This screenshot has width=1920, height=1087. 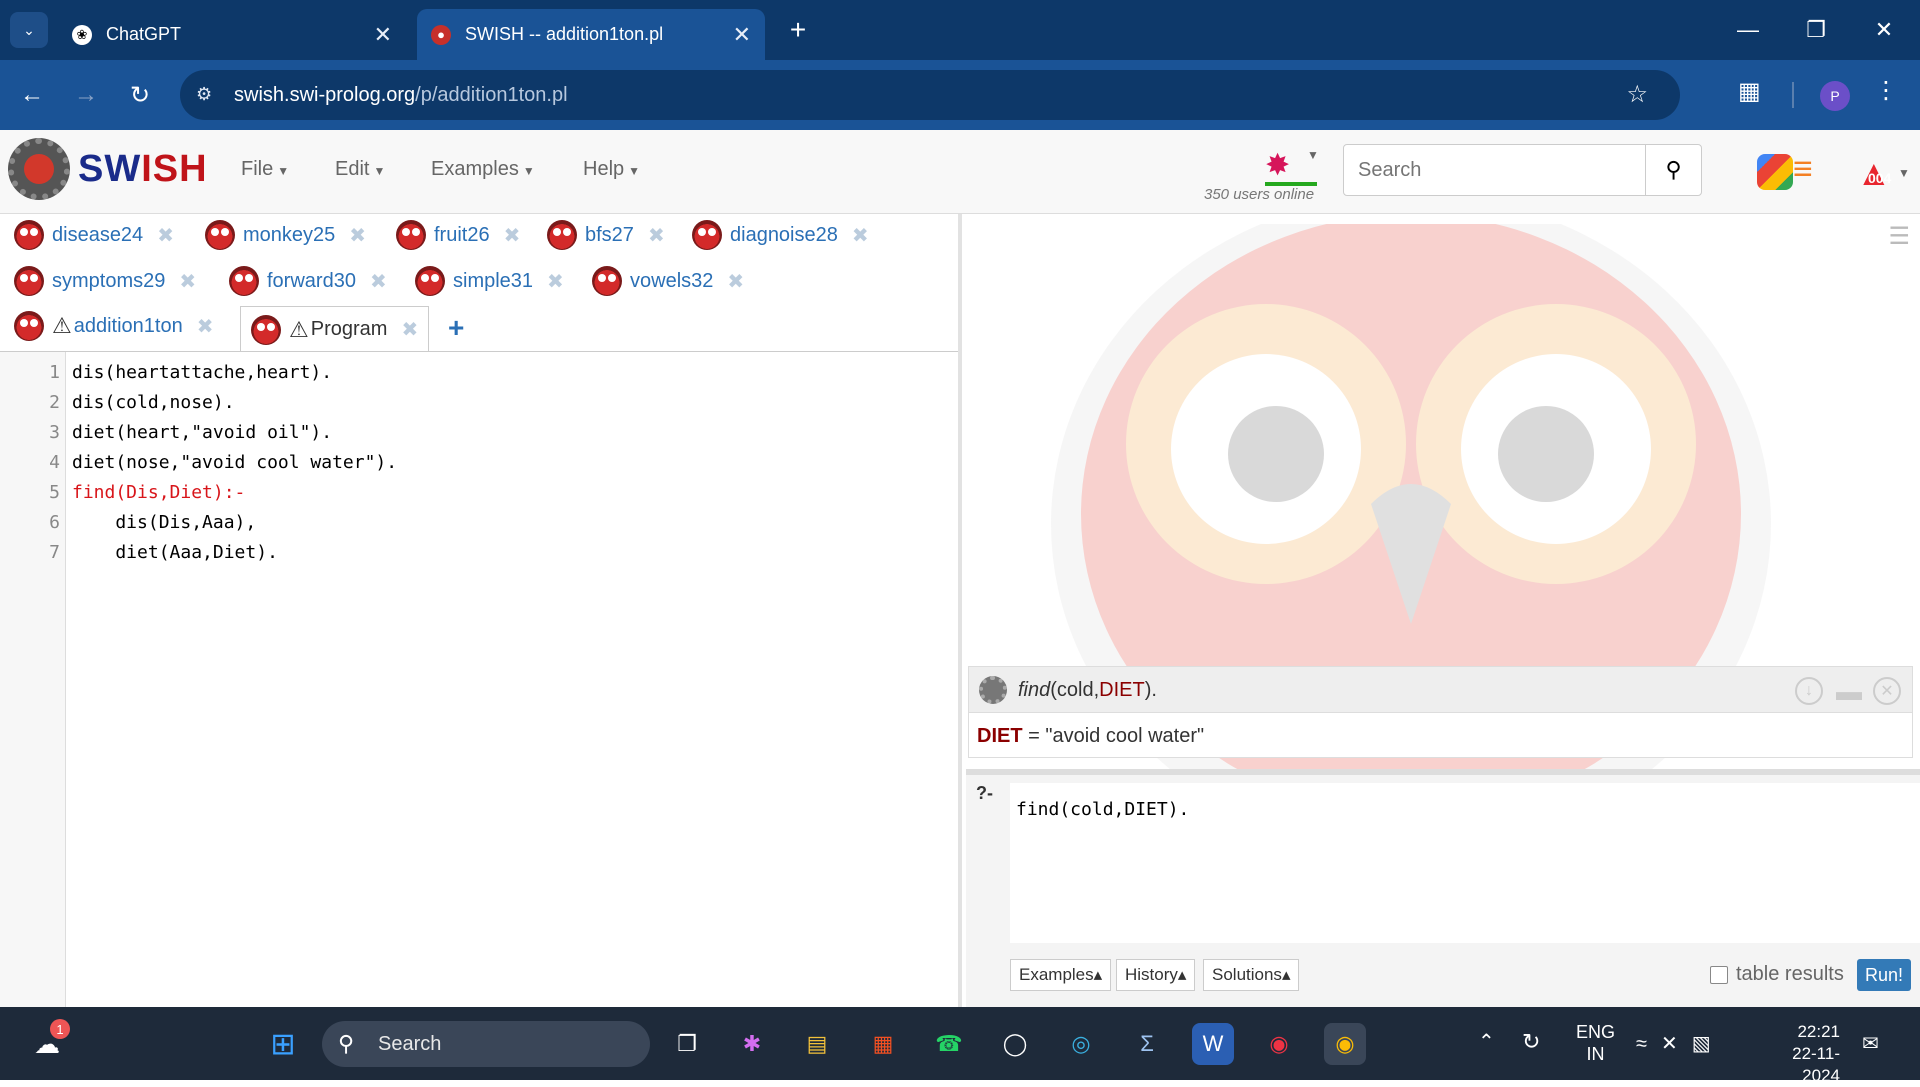 I want to click on solutions-button: Solutions ▴, so click(x=1251, y=975).